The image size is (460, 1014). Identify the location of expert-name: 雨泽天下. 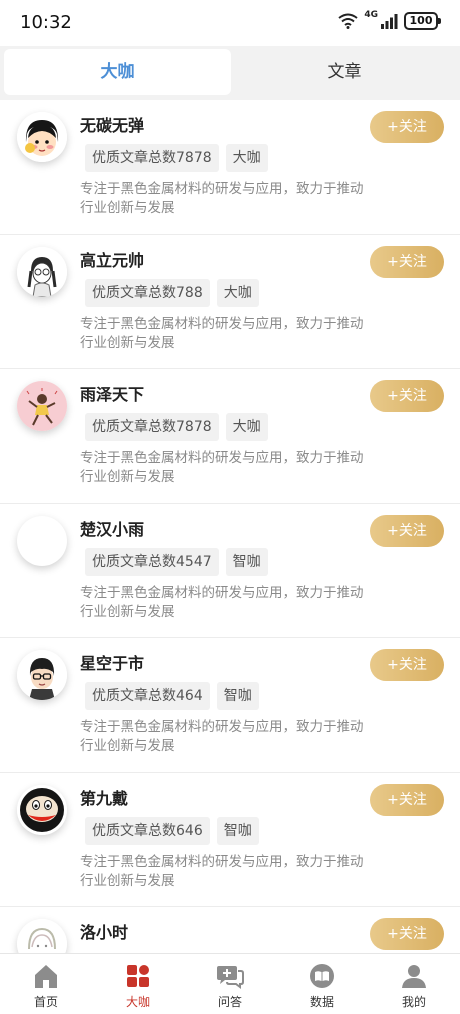
(112, 393).